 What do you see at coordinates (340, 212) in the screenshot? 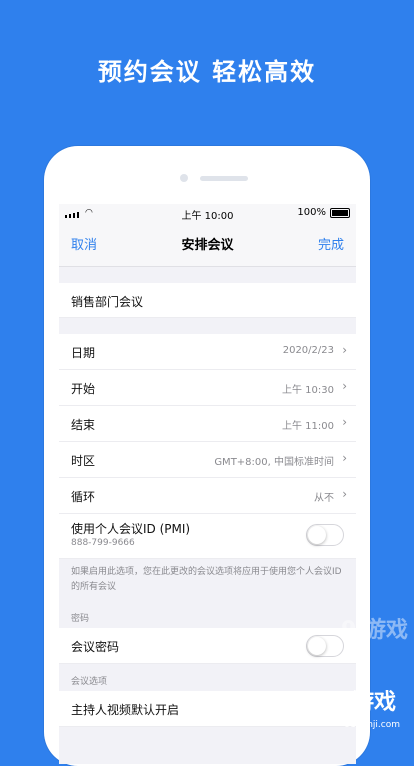
I see `battery-icon` at bounding box center [340, 212].